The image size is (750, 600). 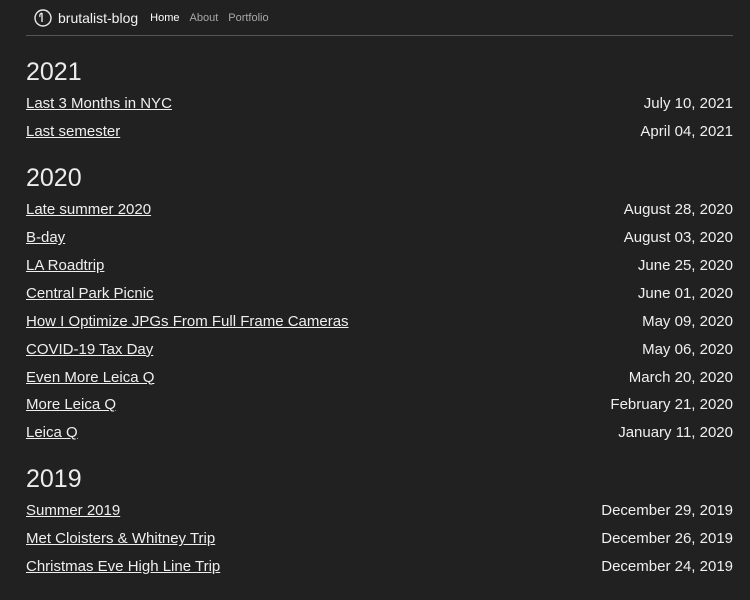 What do you see at coordinates (379, 18) in the screenshot?
I see `site-header: brutalist-blog Home About Portfolio` at bounding box center [379, 18].